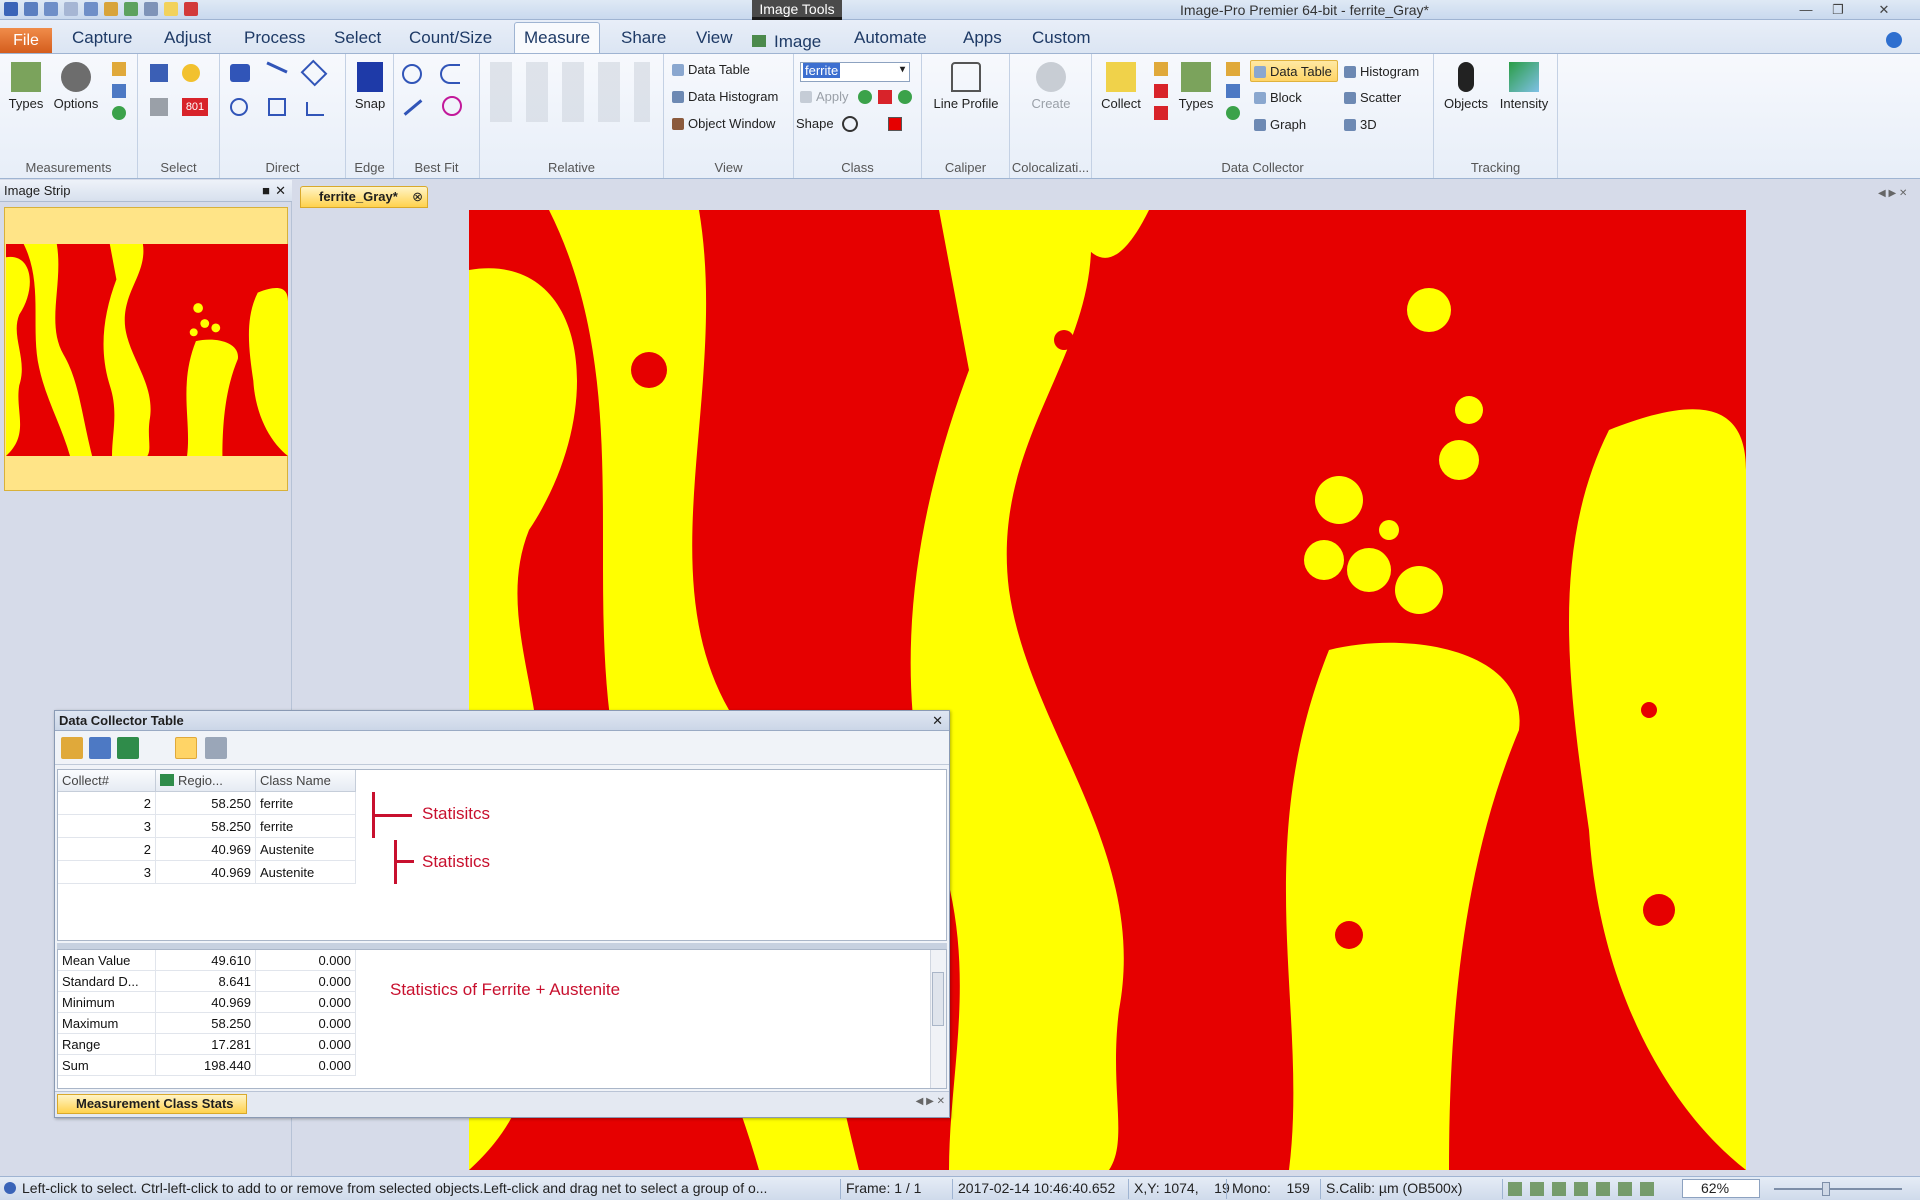 This screenshot has height=1200, width=1920. Describe the element at coordinates (119, 113) in the screenshot. I see `refresh-green-icon` at that location.